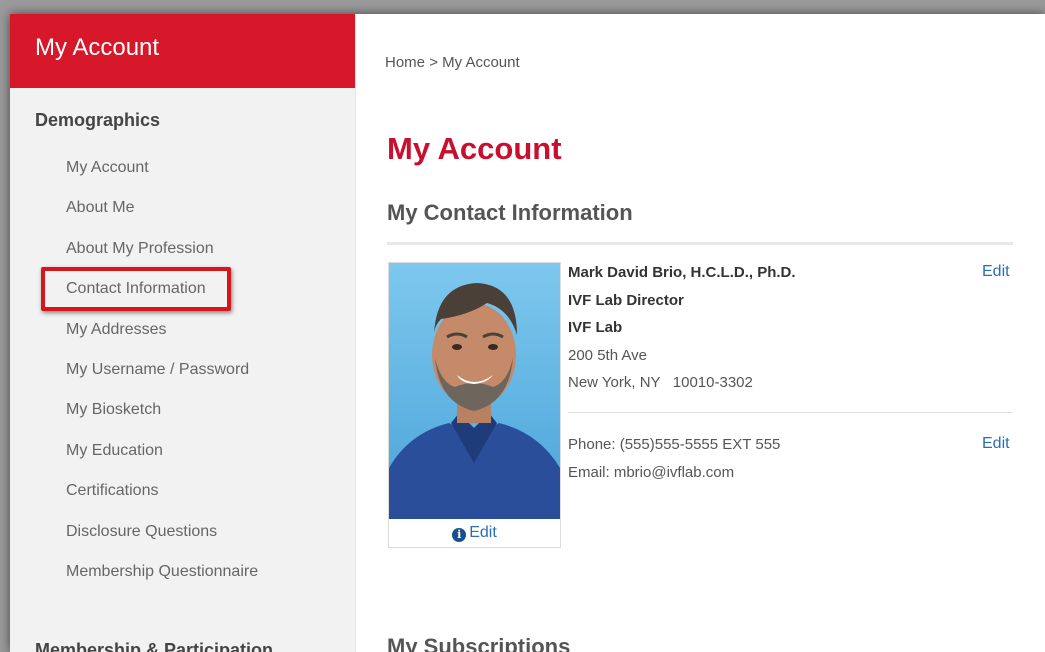  What do you see at coordinates (459, 535) in the screenshot?
I see `info-icon: i` at bounding box center [459, 535].